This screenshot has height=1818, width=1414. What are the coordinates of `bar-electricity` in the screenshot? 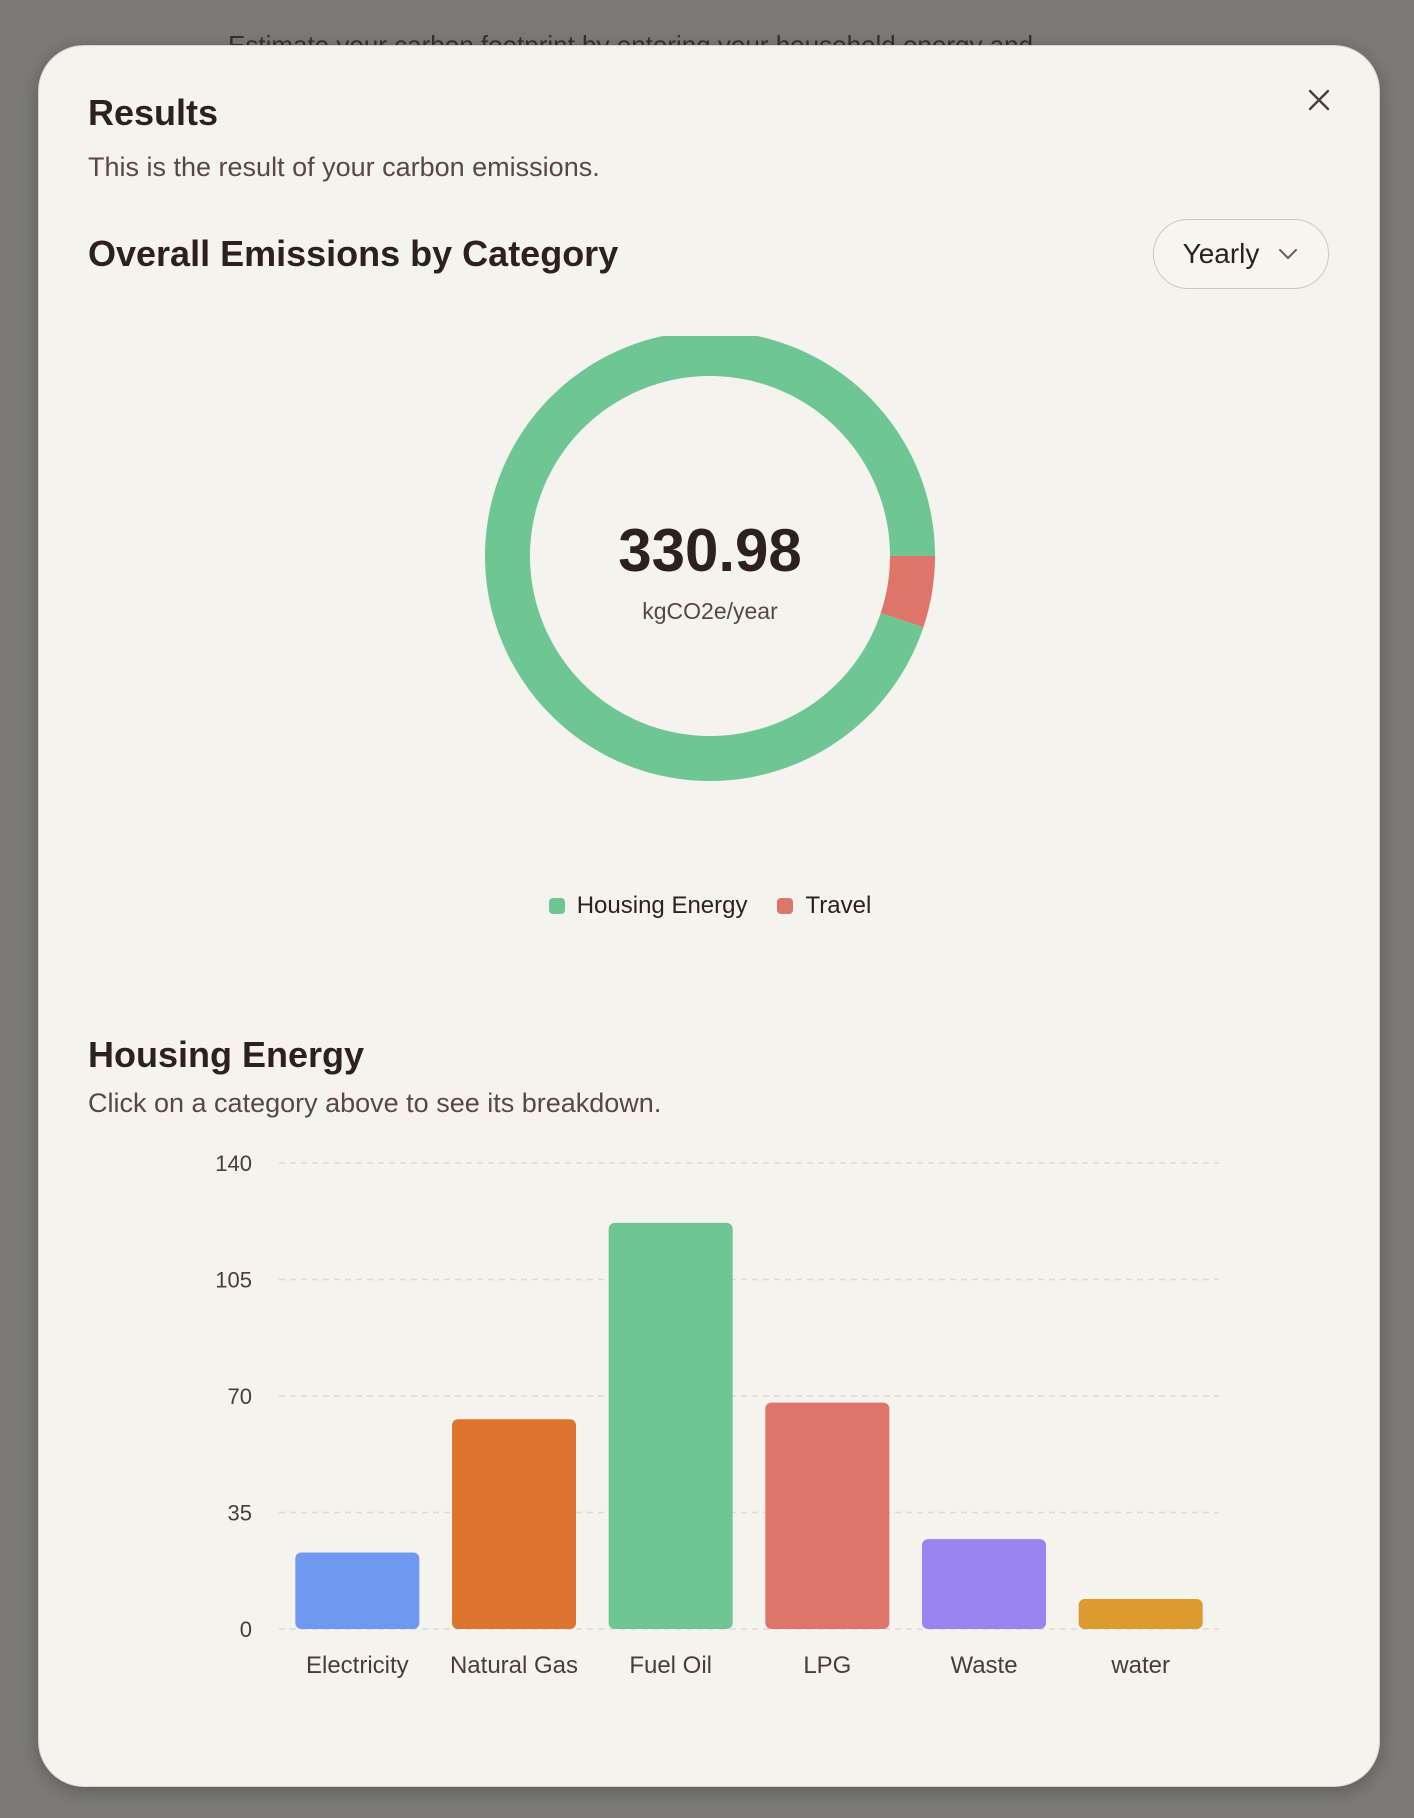 It's located at (357, 1590).